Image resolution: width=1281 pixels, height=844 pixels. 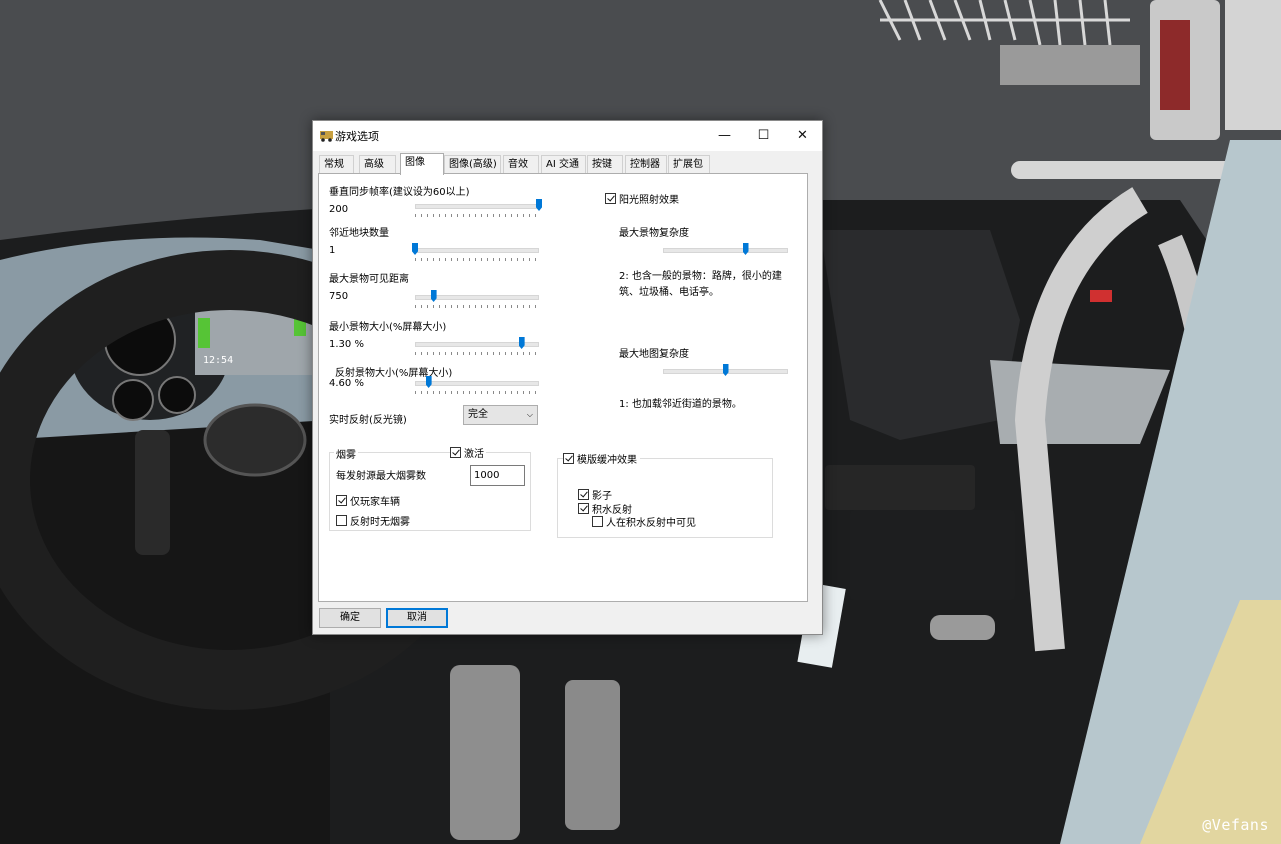 I want to click on tab-keys: 按键, so click(x=605, y=164).